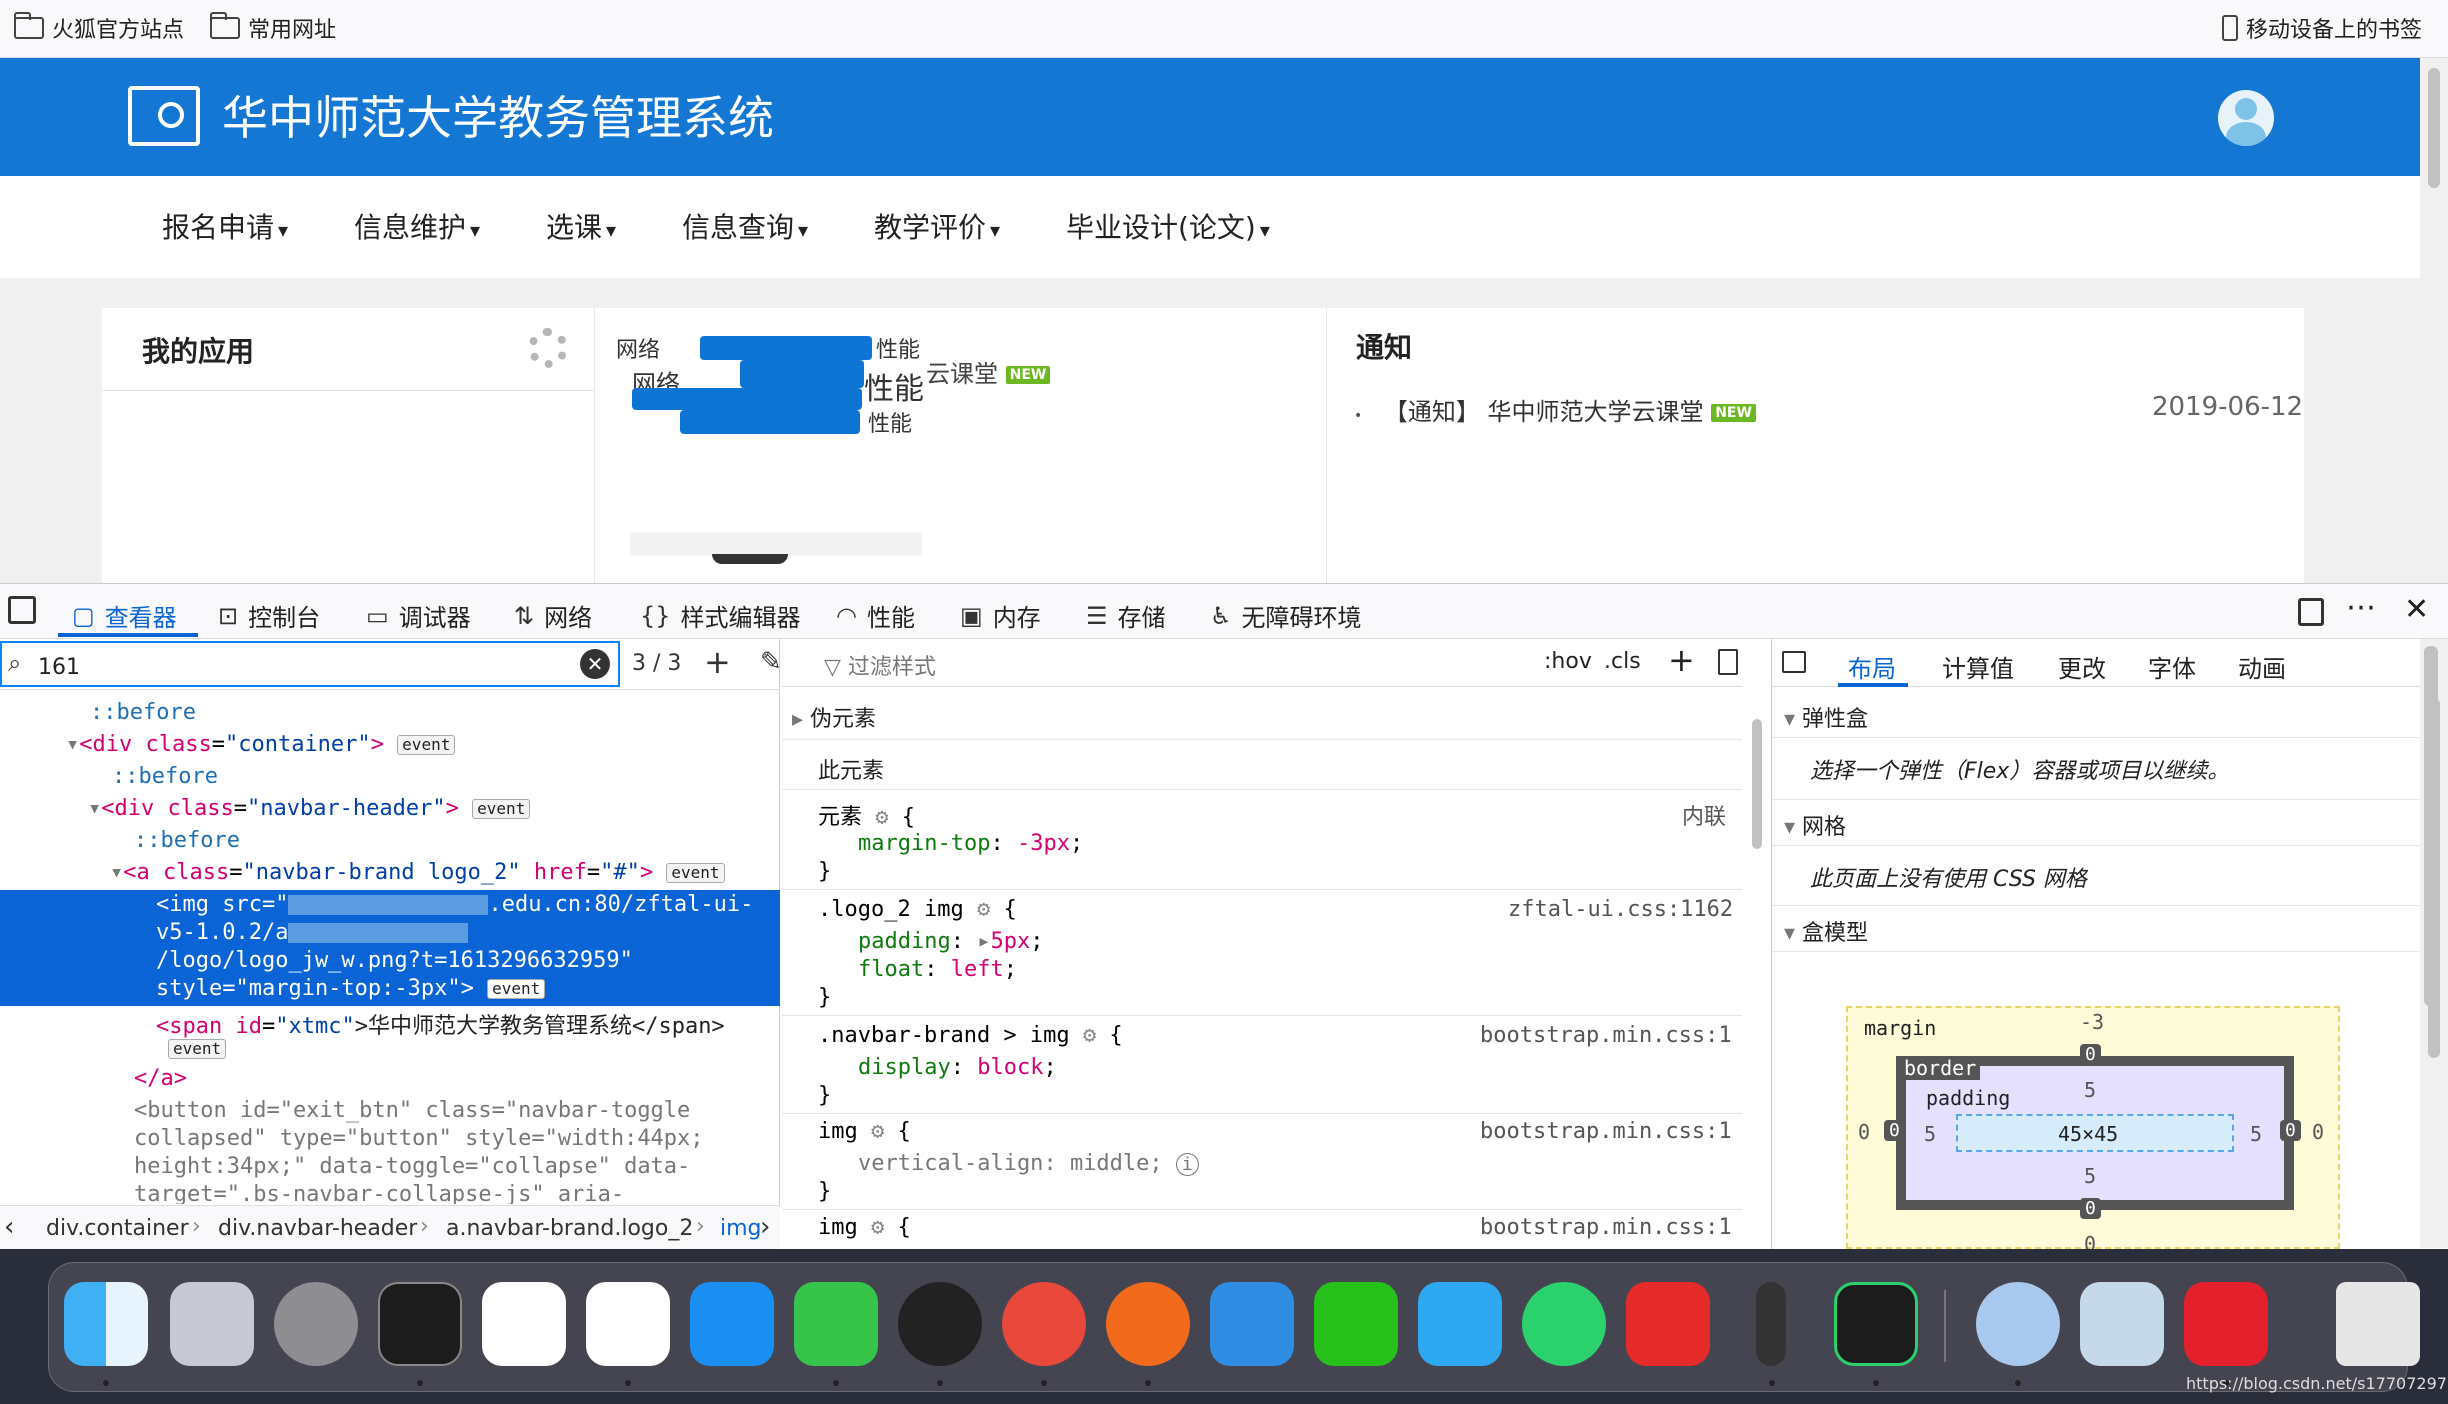  I want to click on eyedropper-icon: ✎, so click(771, 662).